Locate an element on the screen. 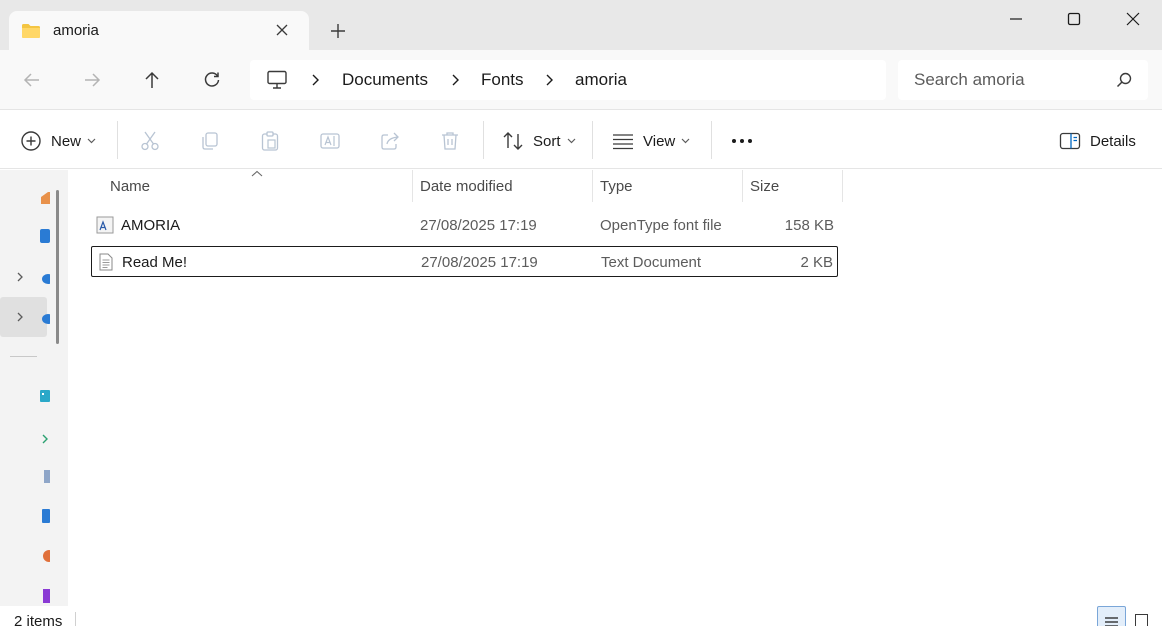 This screenshot has height=626, width=1162. tab-title: amoria is located at coordinates (76, 30).